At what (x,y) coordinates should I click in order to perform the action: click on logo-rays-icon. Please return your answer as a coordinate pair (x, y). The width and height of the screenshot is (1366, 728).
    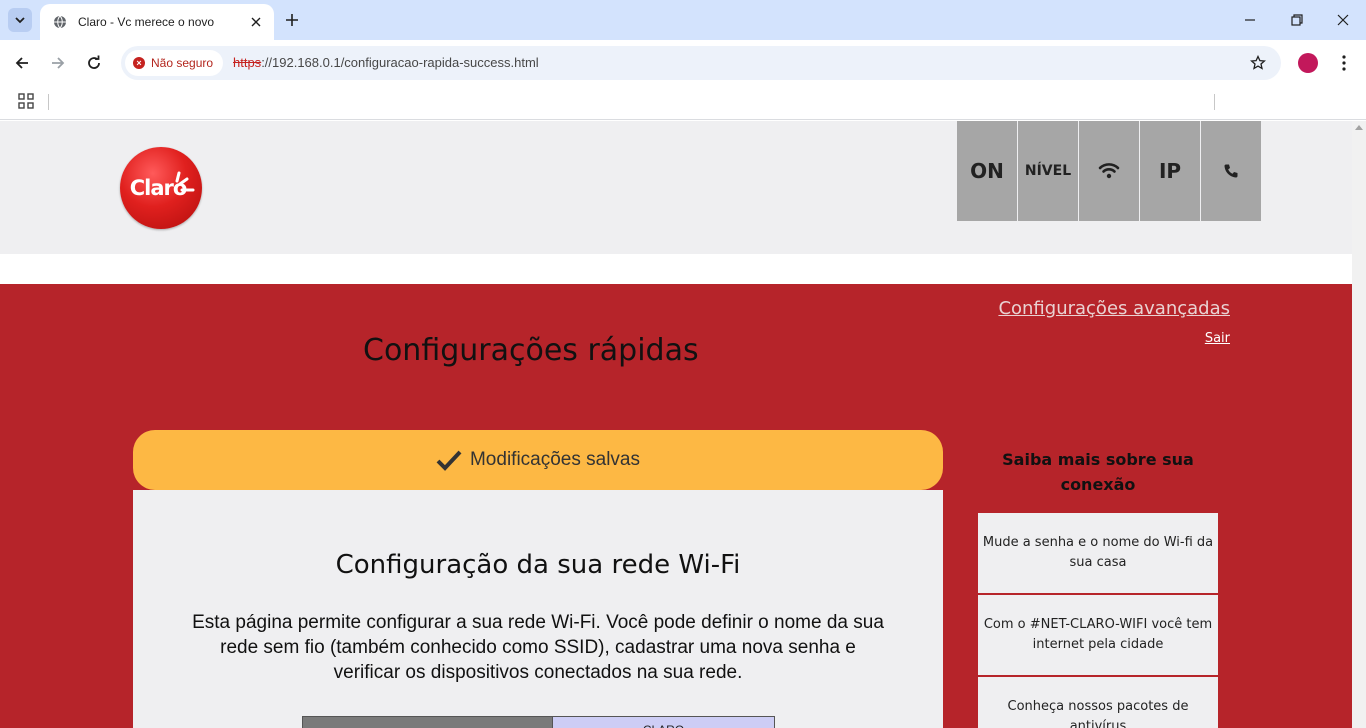
    Looking at the image, I should click on (185, 181).